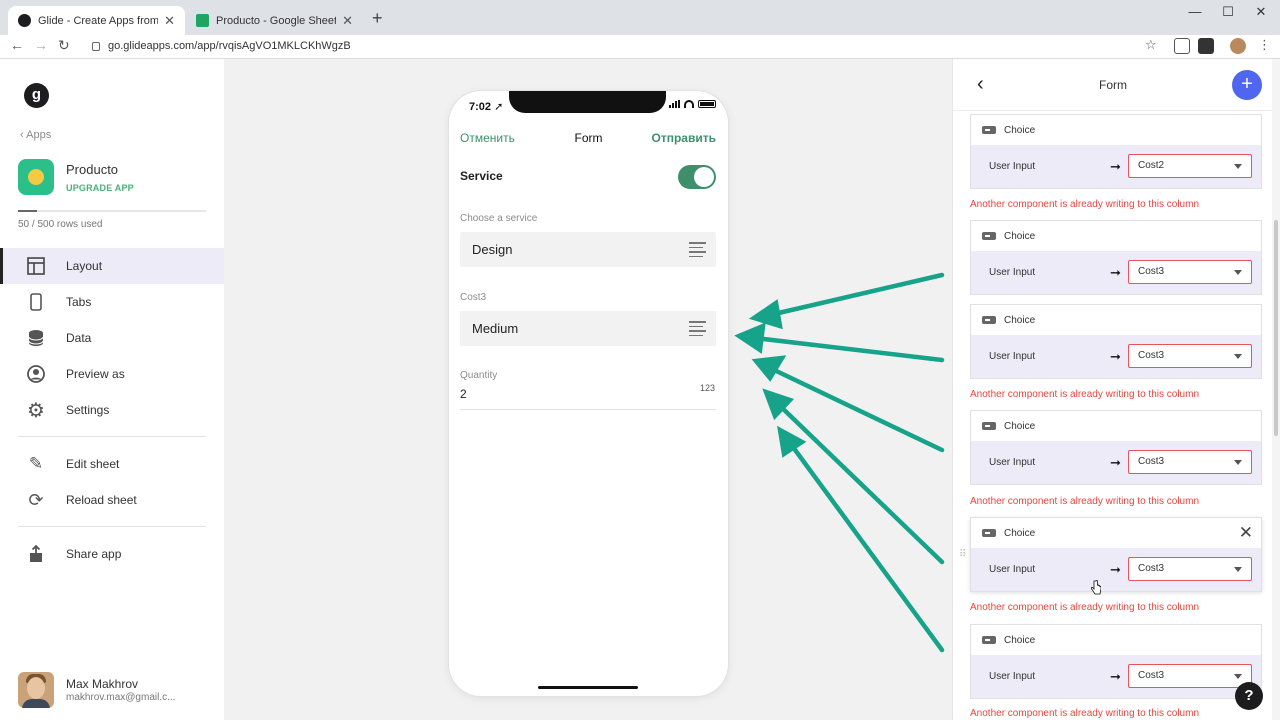 This screenshot has height=720, width=1280. Describe the element at coordinates (112, 338) in the screenshot. I see `sidebar-item-data: Data` at that location.